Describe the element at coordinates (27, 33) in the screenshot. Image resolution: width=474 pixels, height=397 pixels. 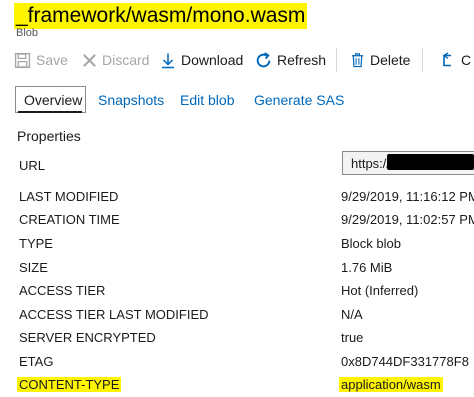
I see `page-subtitle: Blob` at that location.